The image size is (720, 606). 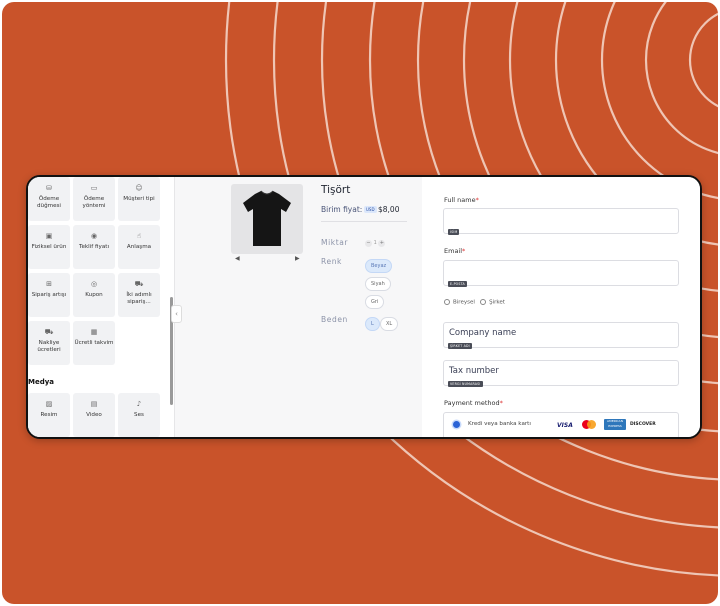 I want to click on collapse-panel-button: ‹, so click(x=176, y=314).